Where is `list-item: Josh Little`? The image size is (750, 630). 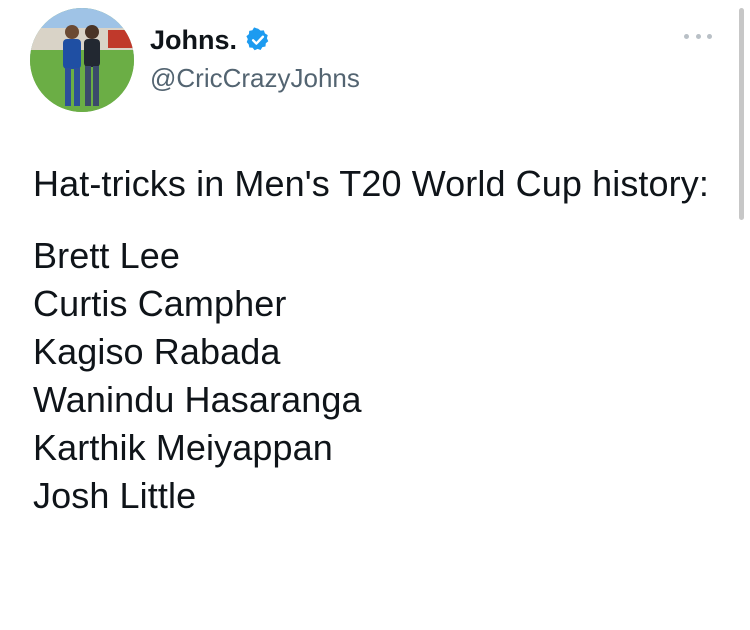 list-item: Josh Little is located at coordinates (115, 495).